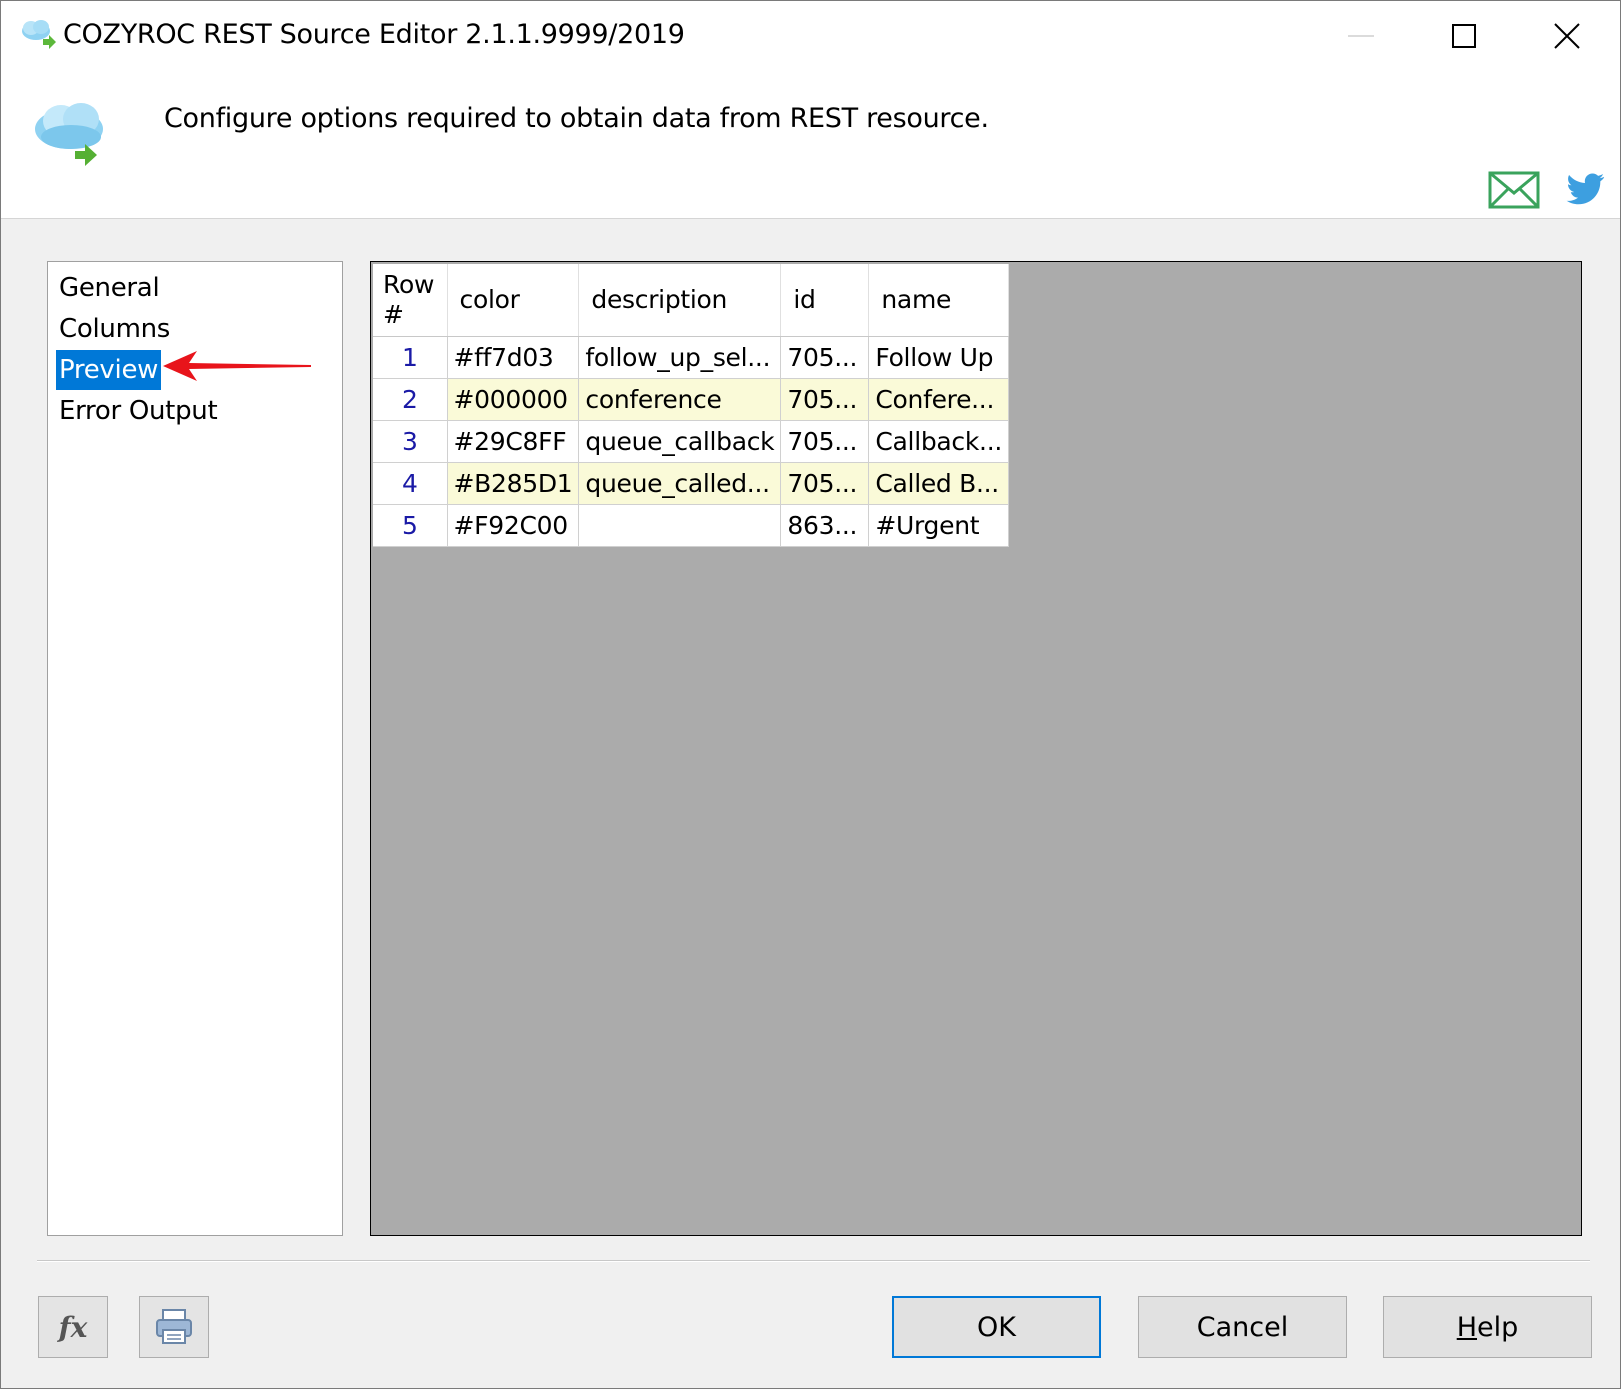 The height and width of the screenshot is (1389, 1621). Describe the element at coordinates (393, 314) in the screenshot. I see `row-header-line2: #` at that location.